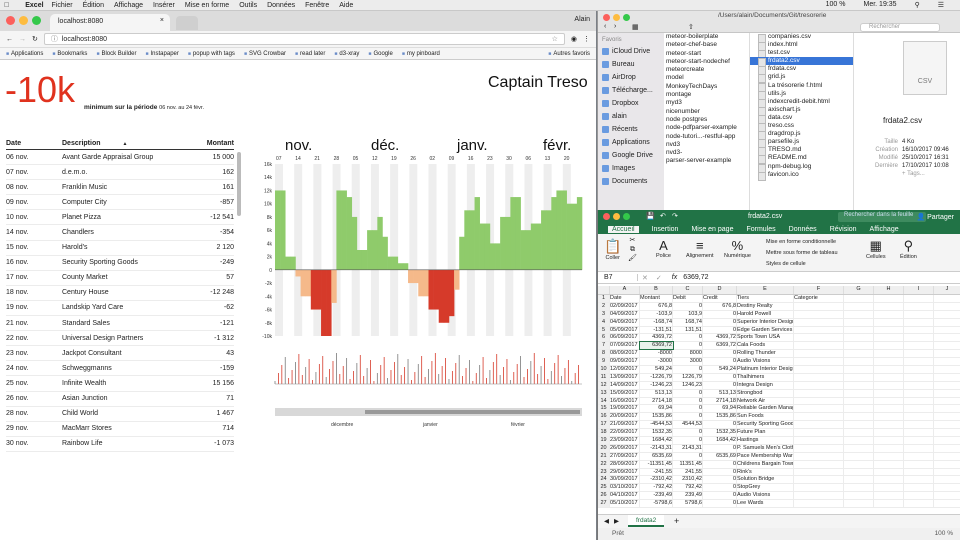 This screenshot has height=540, width=960. What do you see at coordinates (120, 429) in the screenshot?
I see `table-row: 29 nov. MacMarr Stores 714` at bounding box center [120, 429].